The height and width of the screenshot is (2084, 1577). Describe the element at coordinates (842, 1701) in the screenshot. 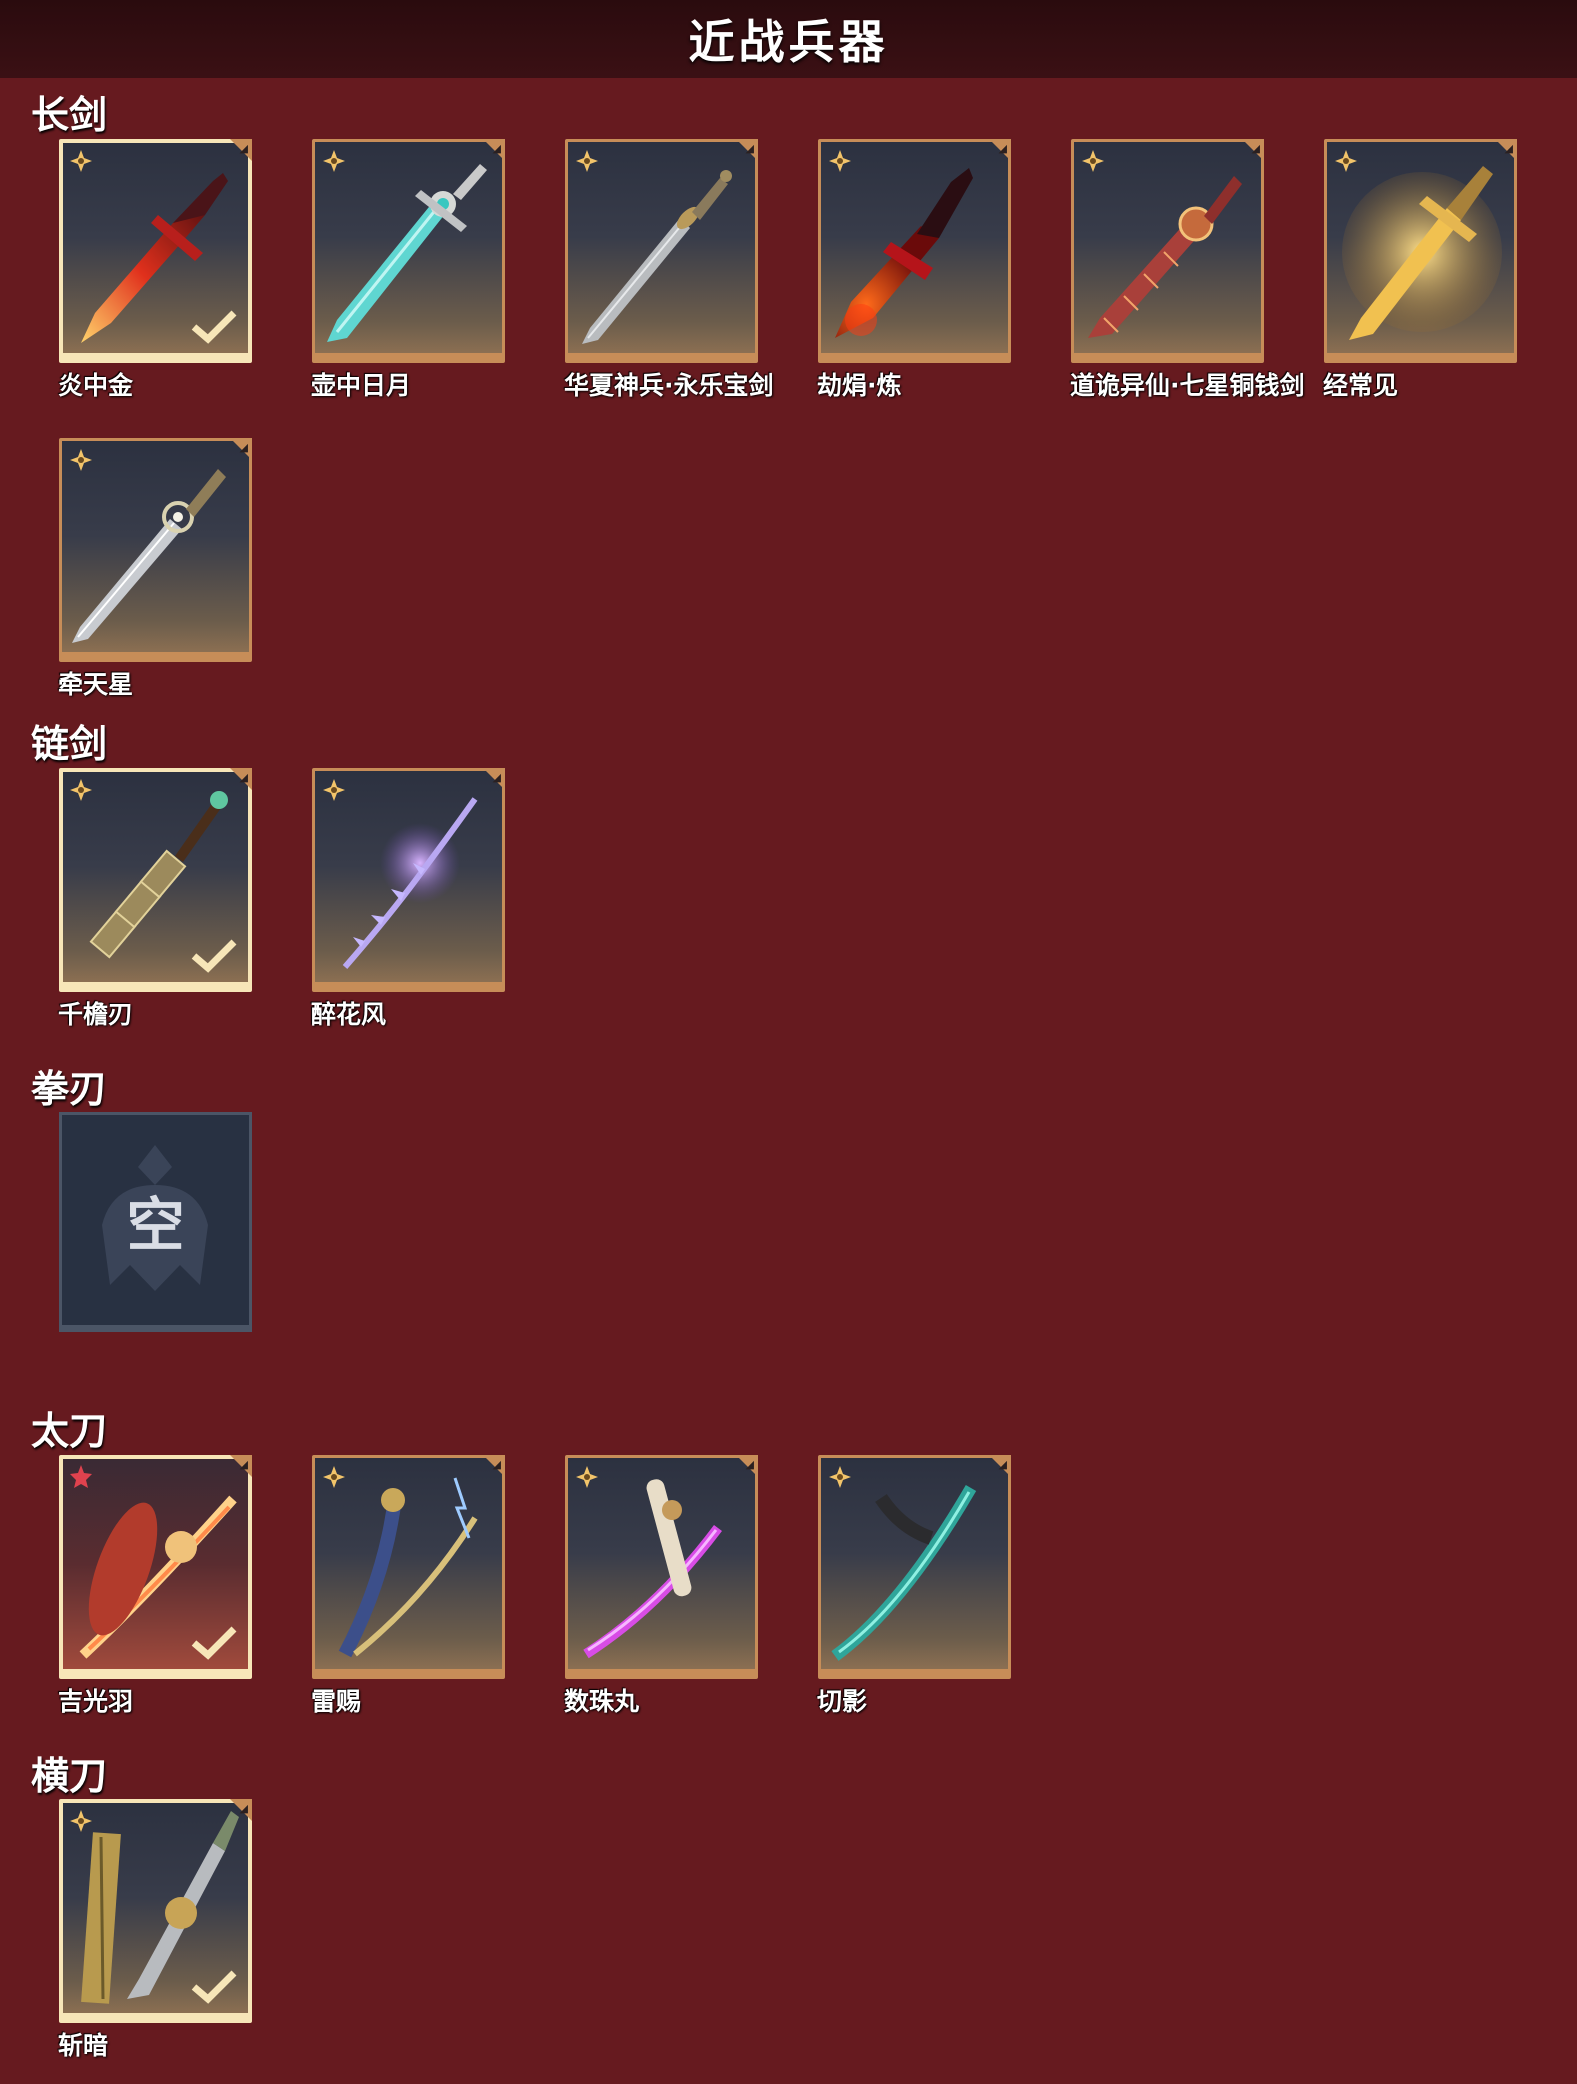

I see `weapon-name: 切影` at that location.